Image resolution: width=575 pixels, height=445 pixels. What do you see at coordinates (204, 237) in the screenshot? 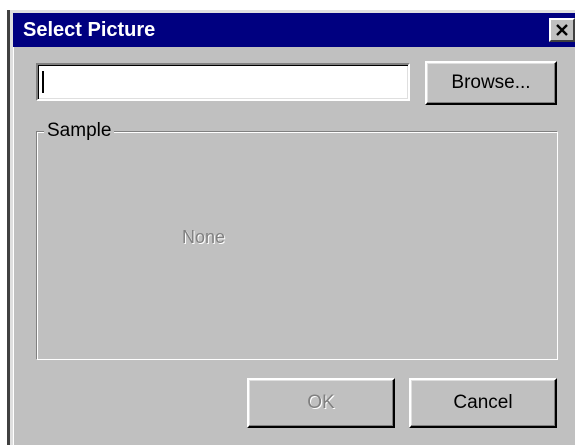
I see `sample-preview-text: None` at bounding box center [204, 237].